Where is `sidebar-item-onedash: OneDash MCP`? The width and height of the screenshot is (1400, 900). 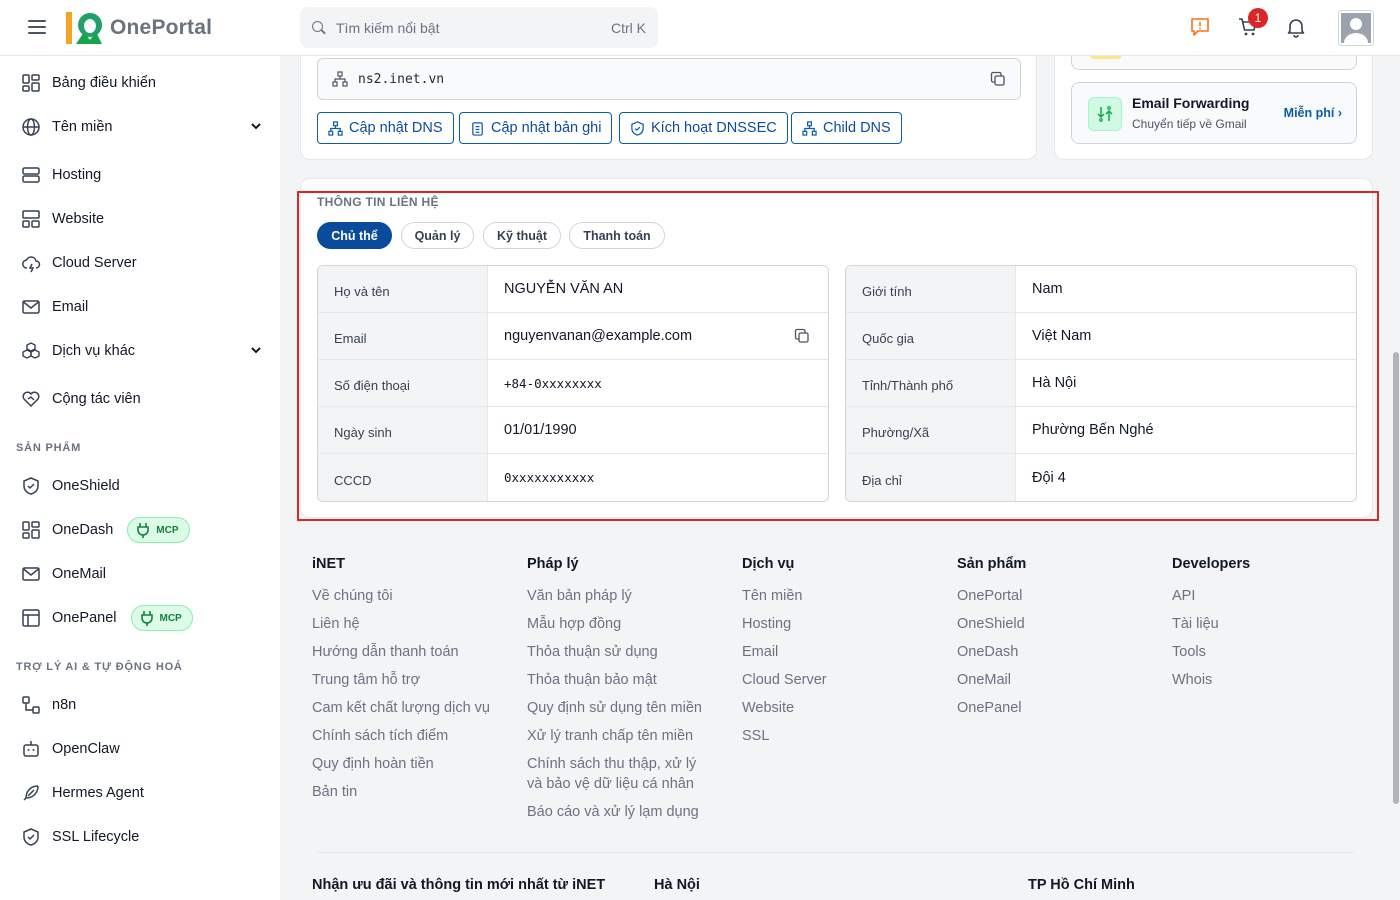
sidebar-item-onedash: OneDash MCP is located at coordinates (142, 530).